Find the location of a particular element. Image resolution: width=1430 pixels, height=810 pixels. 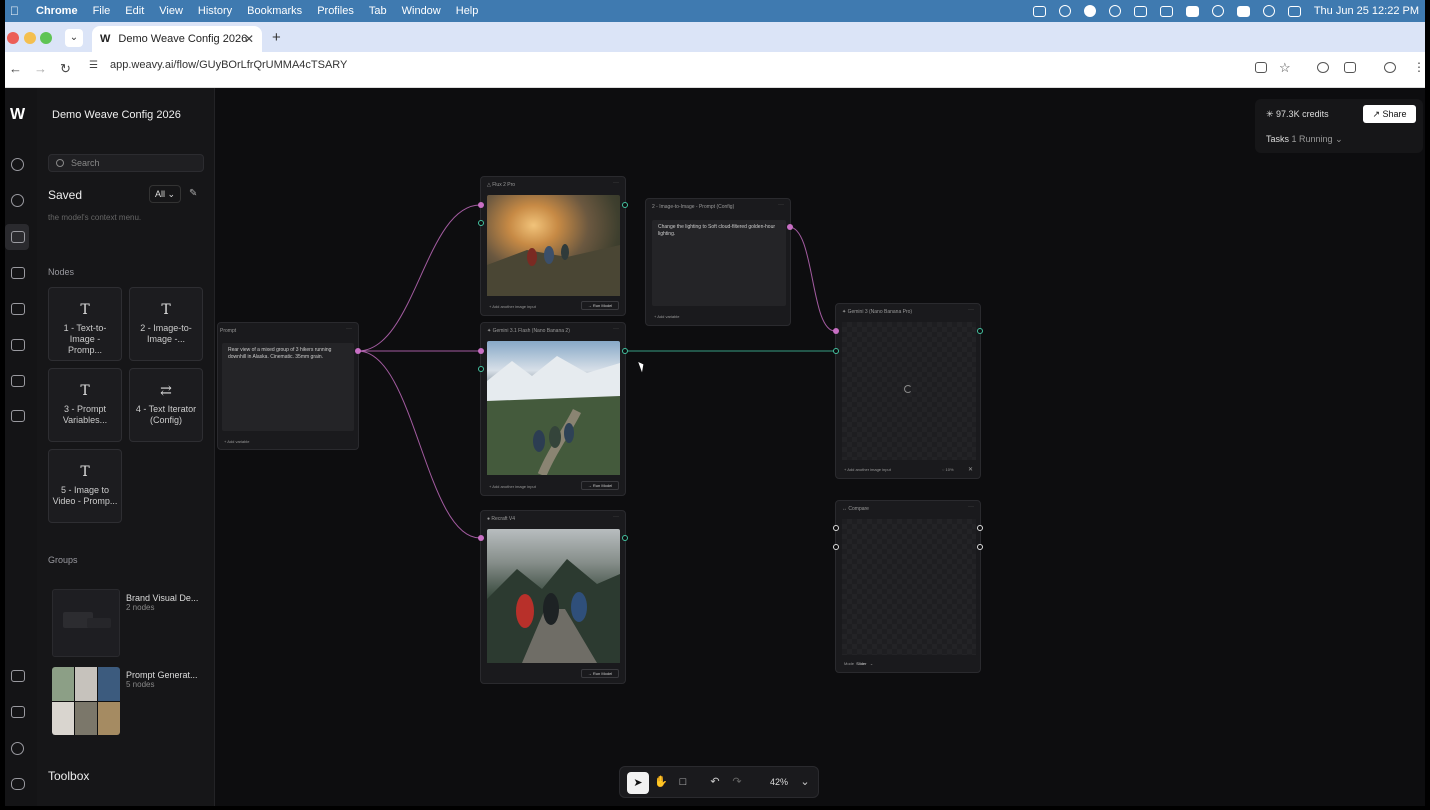

node-title: ● Recraft V4 is located at coordinates (501, 519).